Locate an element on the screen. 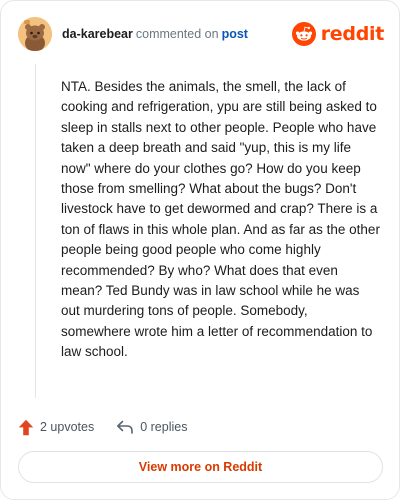 The image size is (400, 500). upvote-count: 2 upvotes is located at coordinates (67, 427).